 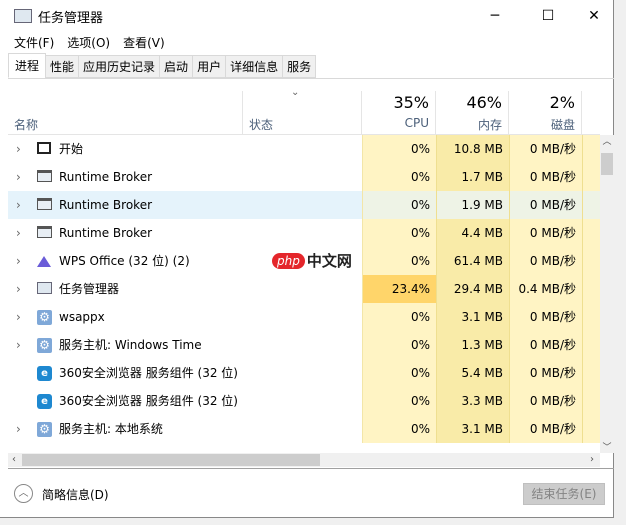 What do you see at coordinates (27, 65) in the screenshot?
I see `tab-processes: 进程` at bounding box center [27, 65].